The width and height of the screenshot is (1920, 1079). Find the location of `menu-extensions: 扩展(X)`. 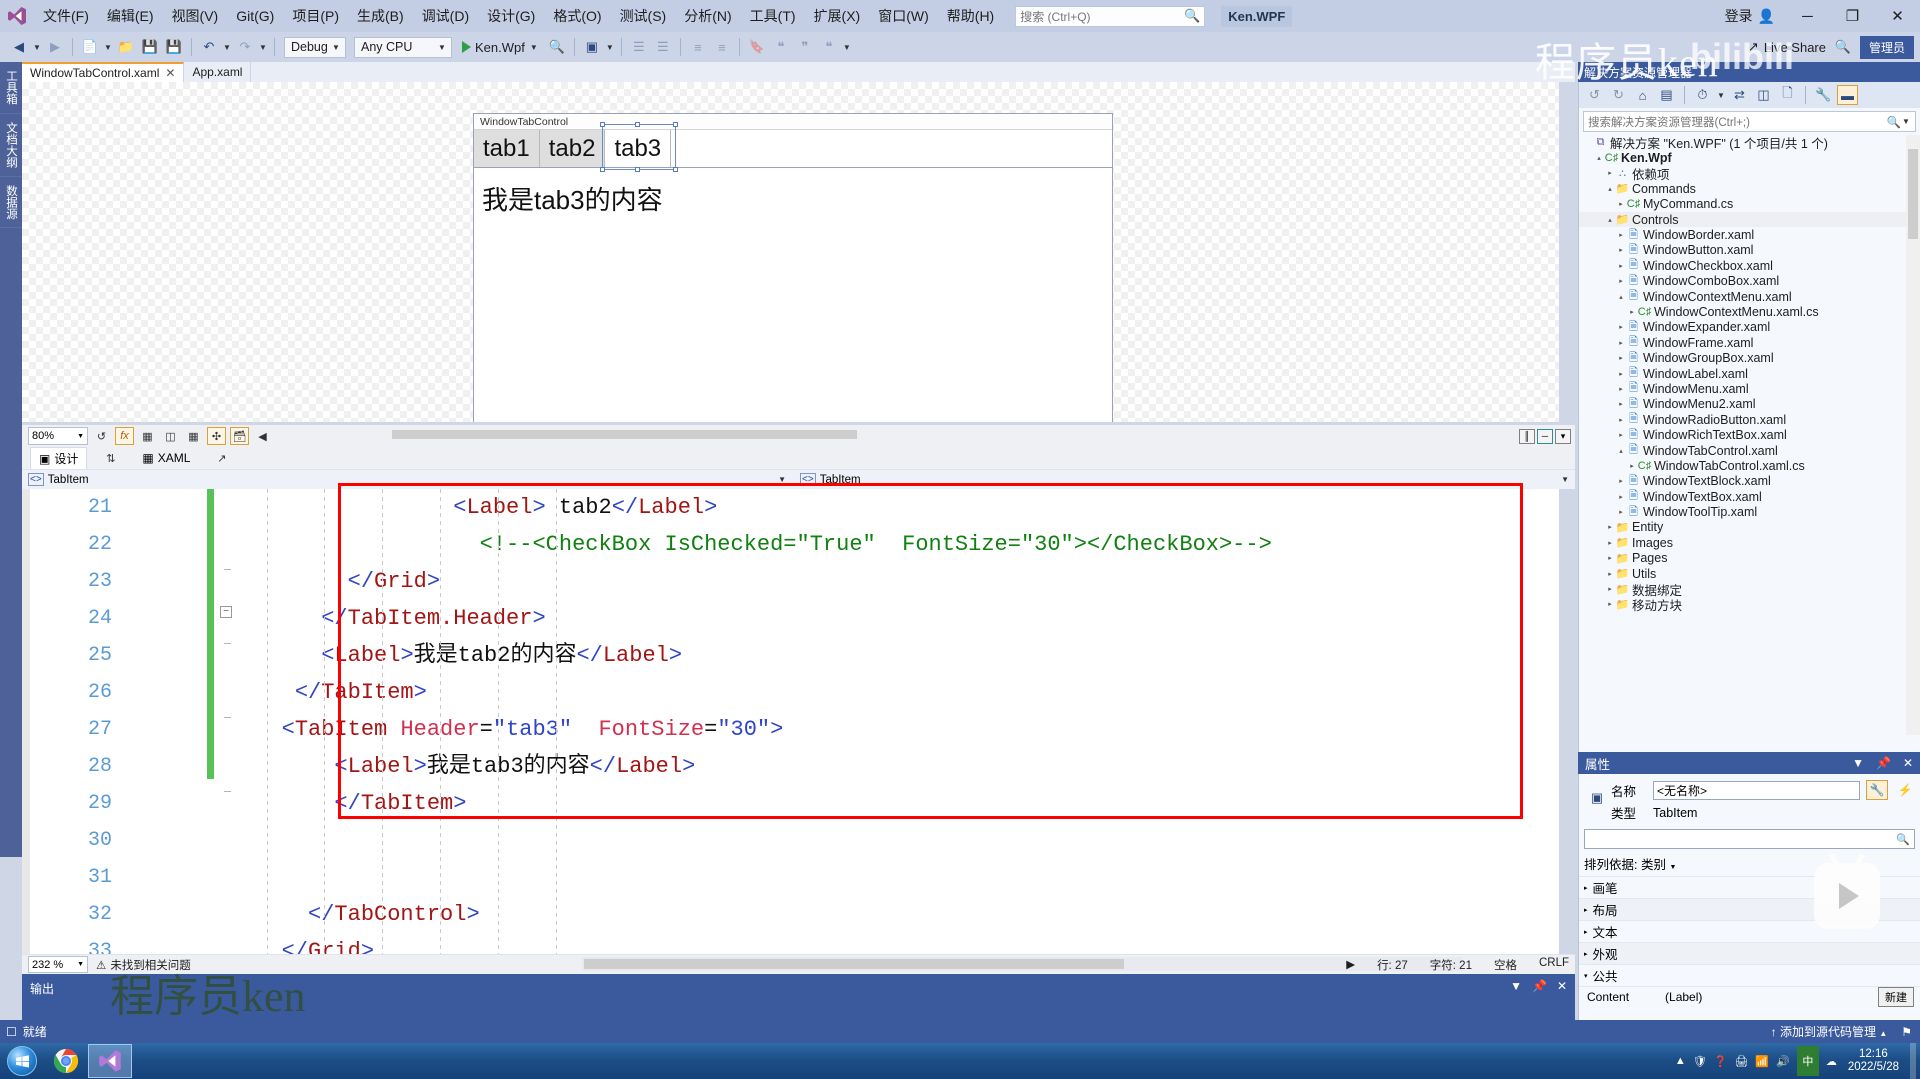

menu-extensions: 扩展(X) is located at coordinates (837, 16).